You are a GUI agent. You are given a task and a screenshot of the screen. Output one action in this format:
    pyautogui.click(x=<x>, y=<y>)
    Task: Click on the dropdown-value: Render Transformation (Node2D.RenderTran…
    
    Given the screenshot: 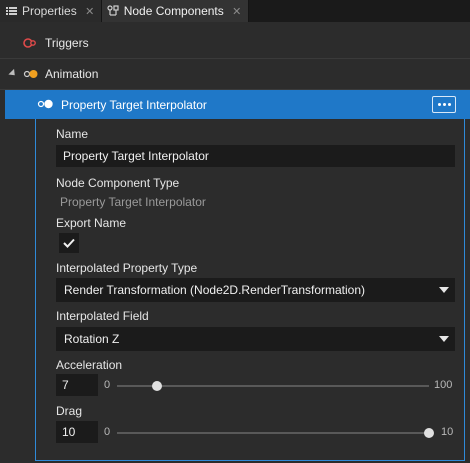 What is the action you would take?
    pyautogui.click(x=215, y=290)
    